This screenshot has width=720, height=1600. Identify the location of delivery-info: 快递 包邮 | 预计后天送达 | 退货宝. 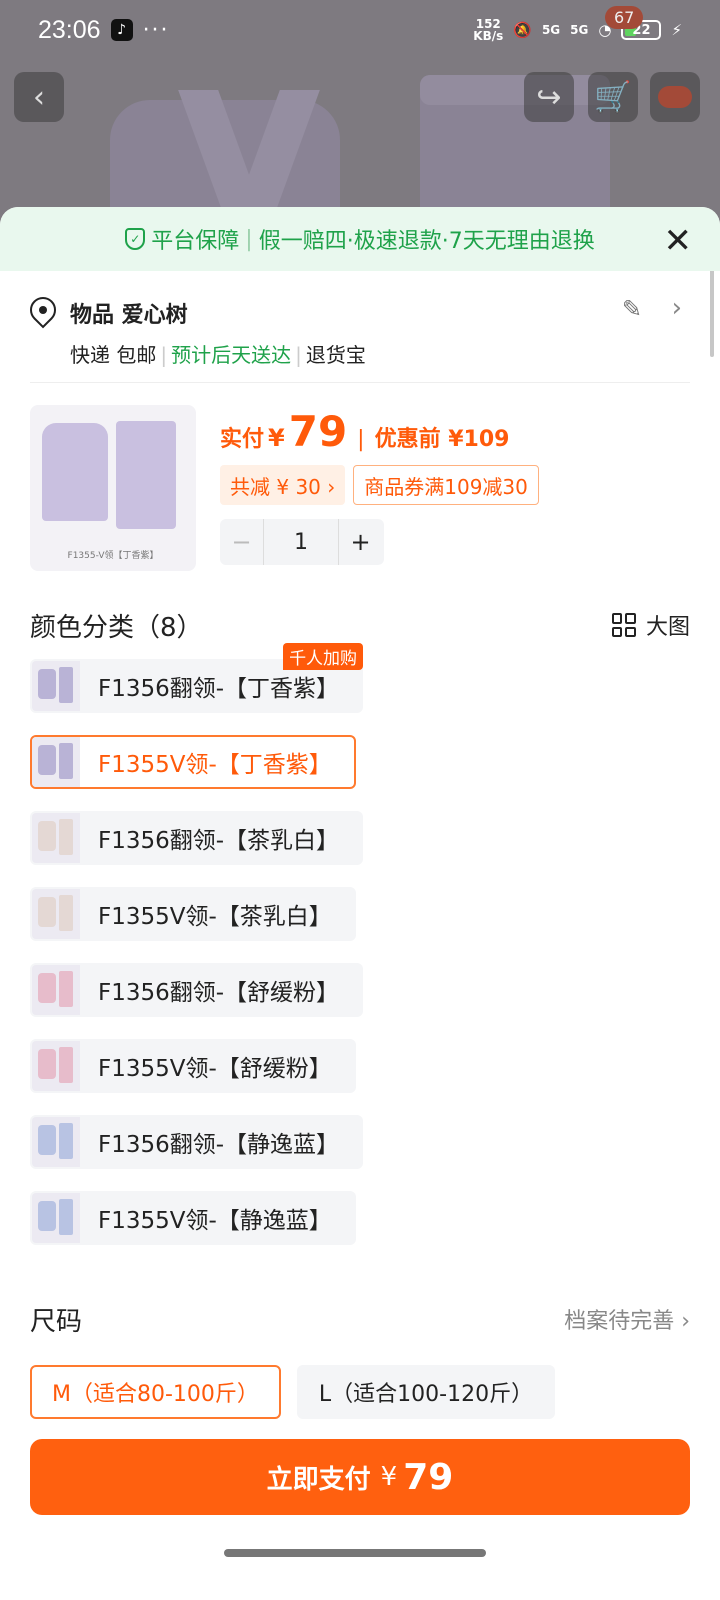
(218, 353).